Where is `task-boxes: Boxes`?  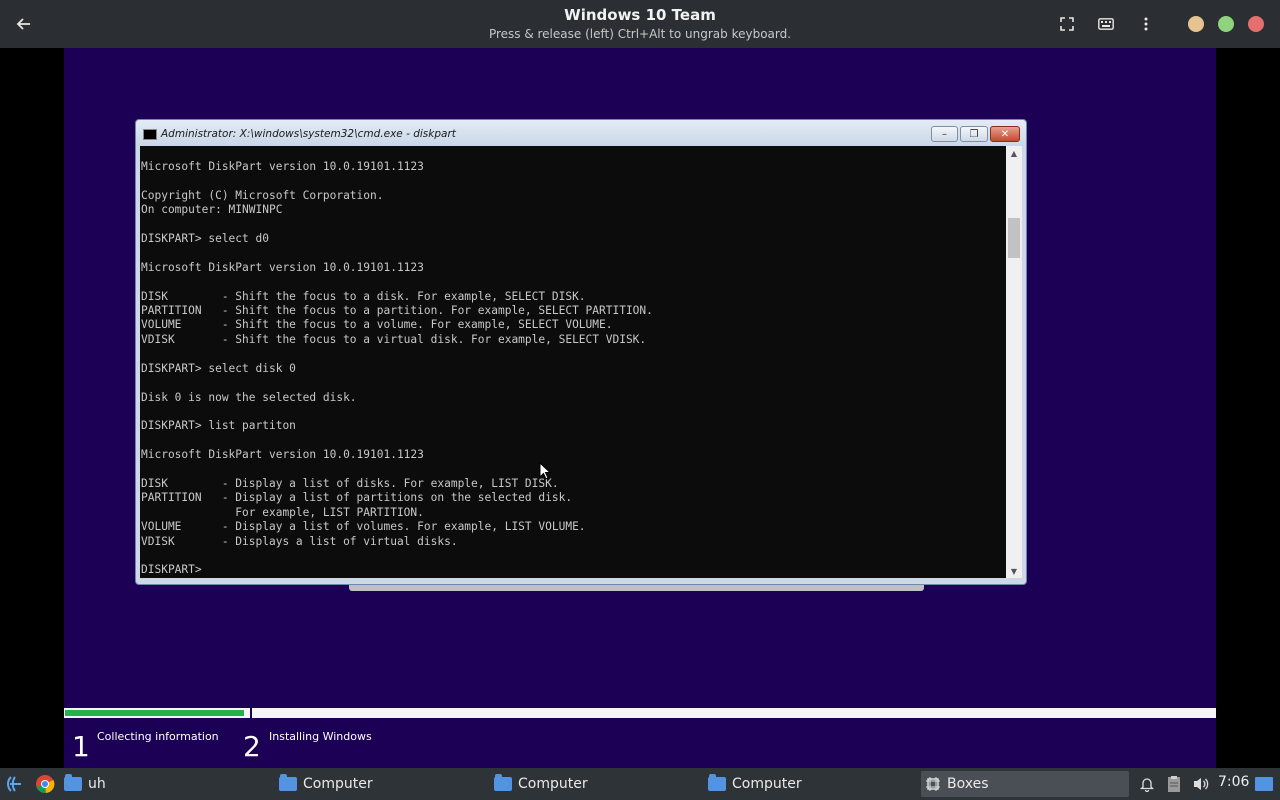 task-boxes: Boxes is located at coordinates (1025, 784).